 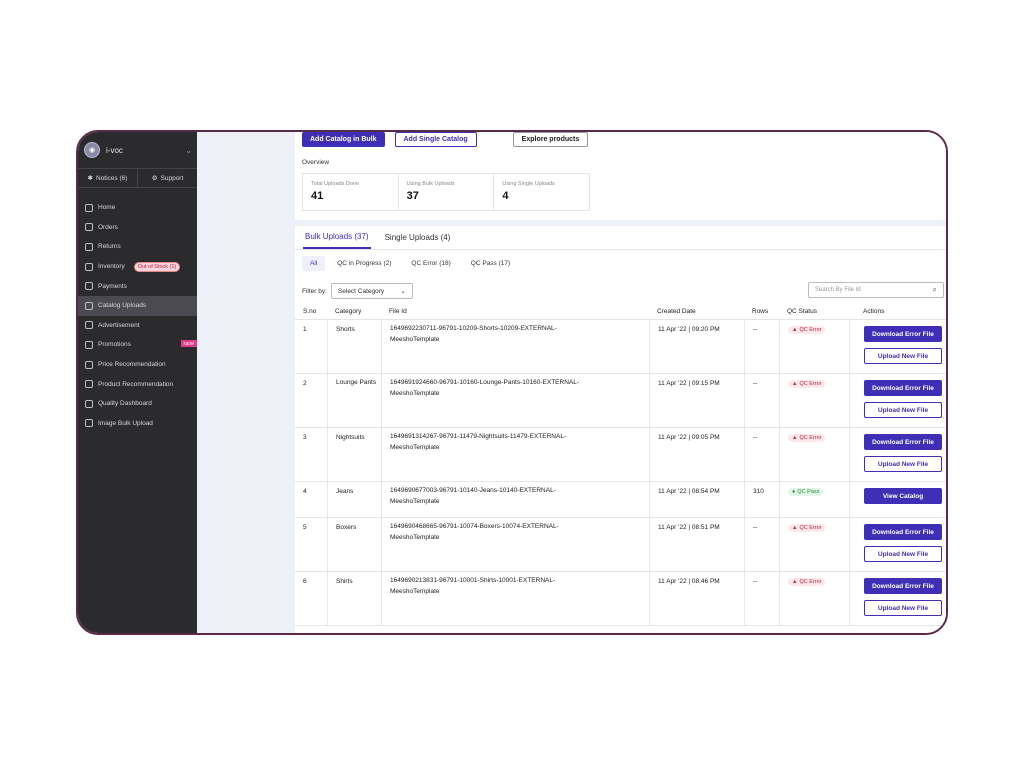 I want to click on home-icon, so click(x=89, y=207).